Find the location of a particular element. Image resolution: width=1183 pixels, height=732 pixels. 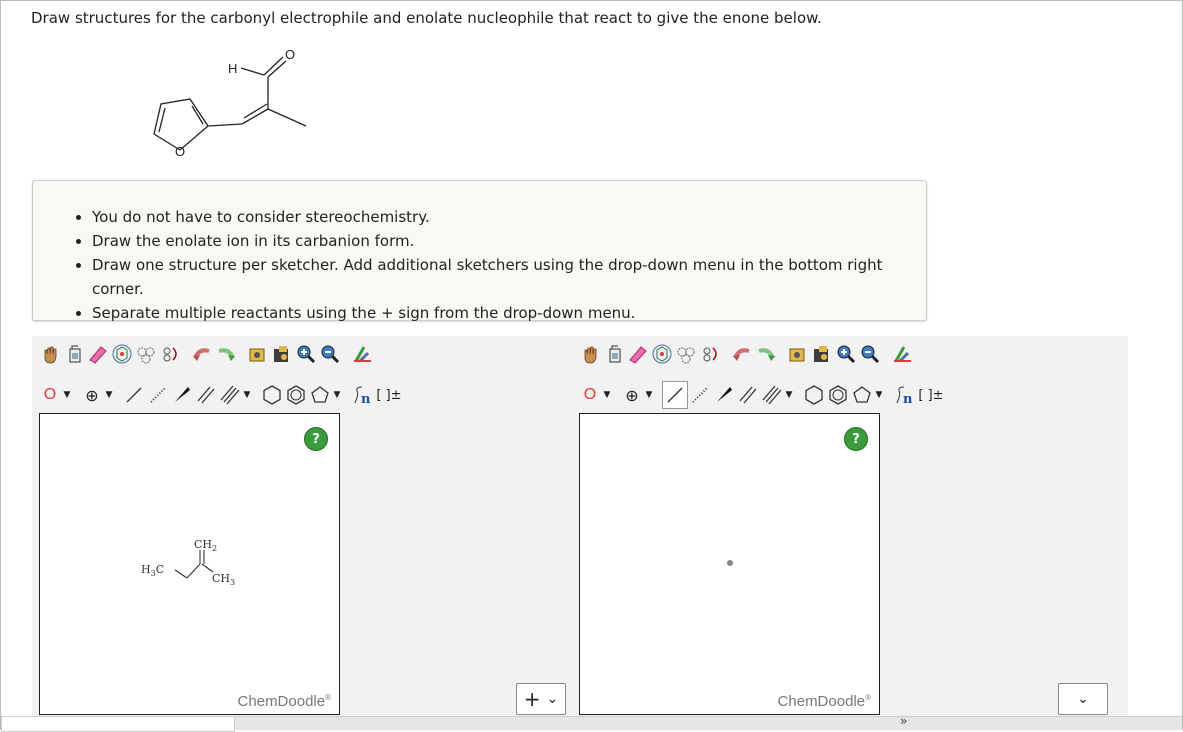

cursor-dot is located at coordinates (730, 563).